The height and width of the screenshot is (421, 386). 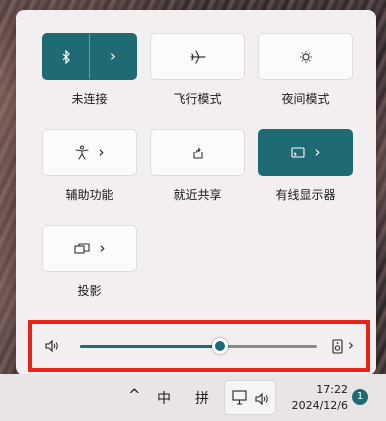 I want to click on ime-mode-indicator: 中, so click(x=164, y=398).